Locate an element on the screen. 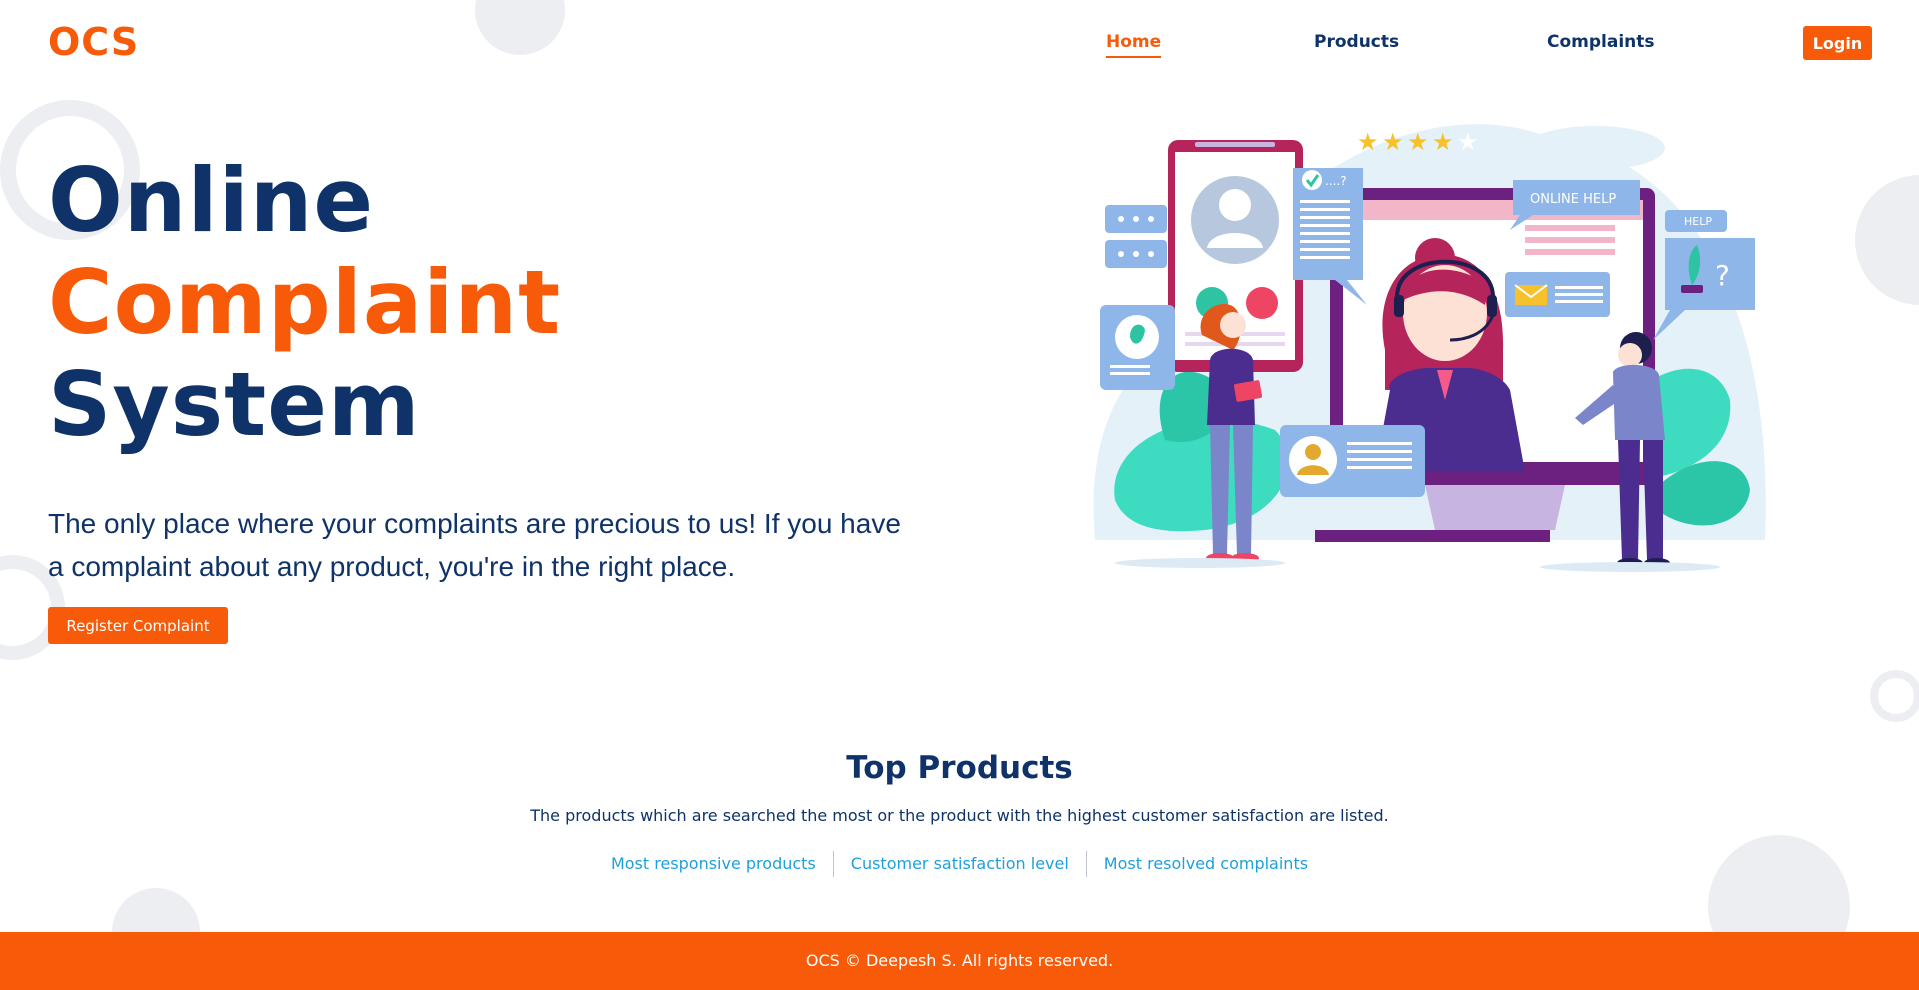  nav-products-link: Products is located at coordinates (1356, 42).